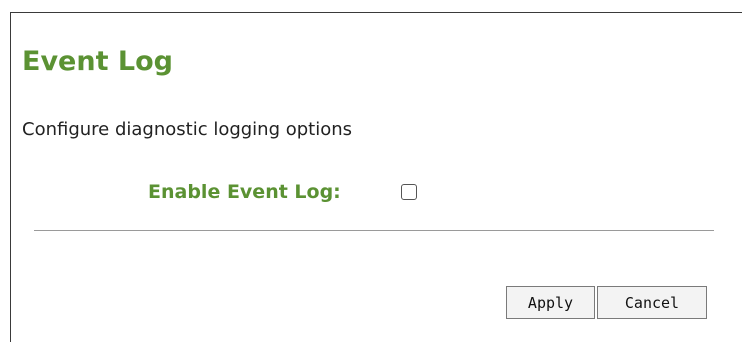  What do you see at coordinates (97, 61) in the screenshot?
I see `page-title: Event Log` at bounding box center [97, 61].